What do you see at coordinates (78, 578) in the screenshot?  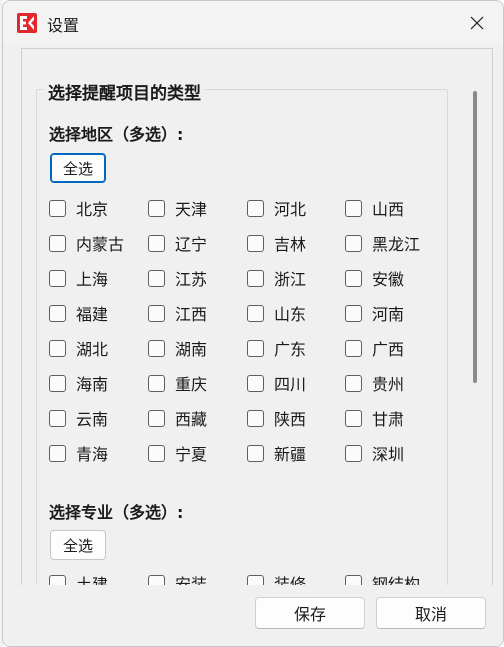 I see `checkbox-item: 土建` at bounding box center [78, 578].